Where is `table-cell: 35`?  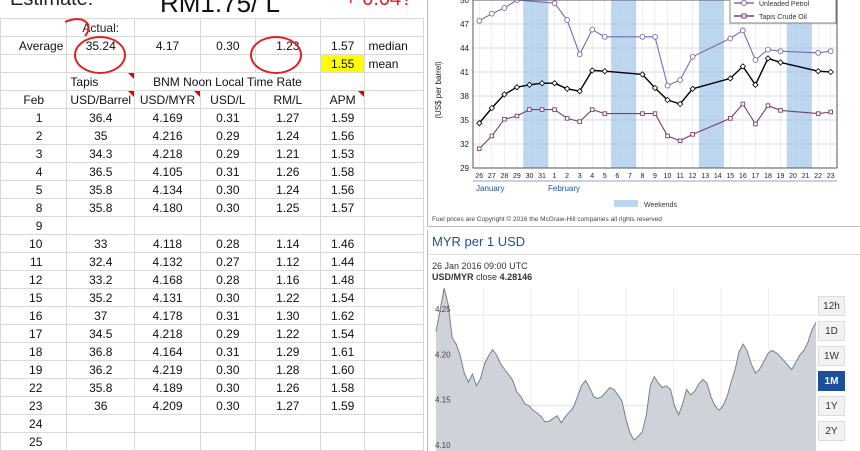
table-cell: 35 is located at coordinates (101, 135).